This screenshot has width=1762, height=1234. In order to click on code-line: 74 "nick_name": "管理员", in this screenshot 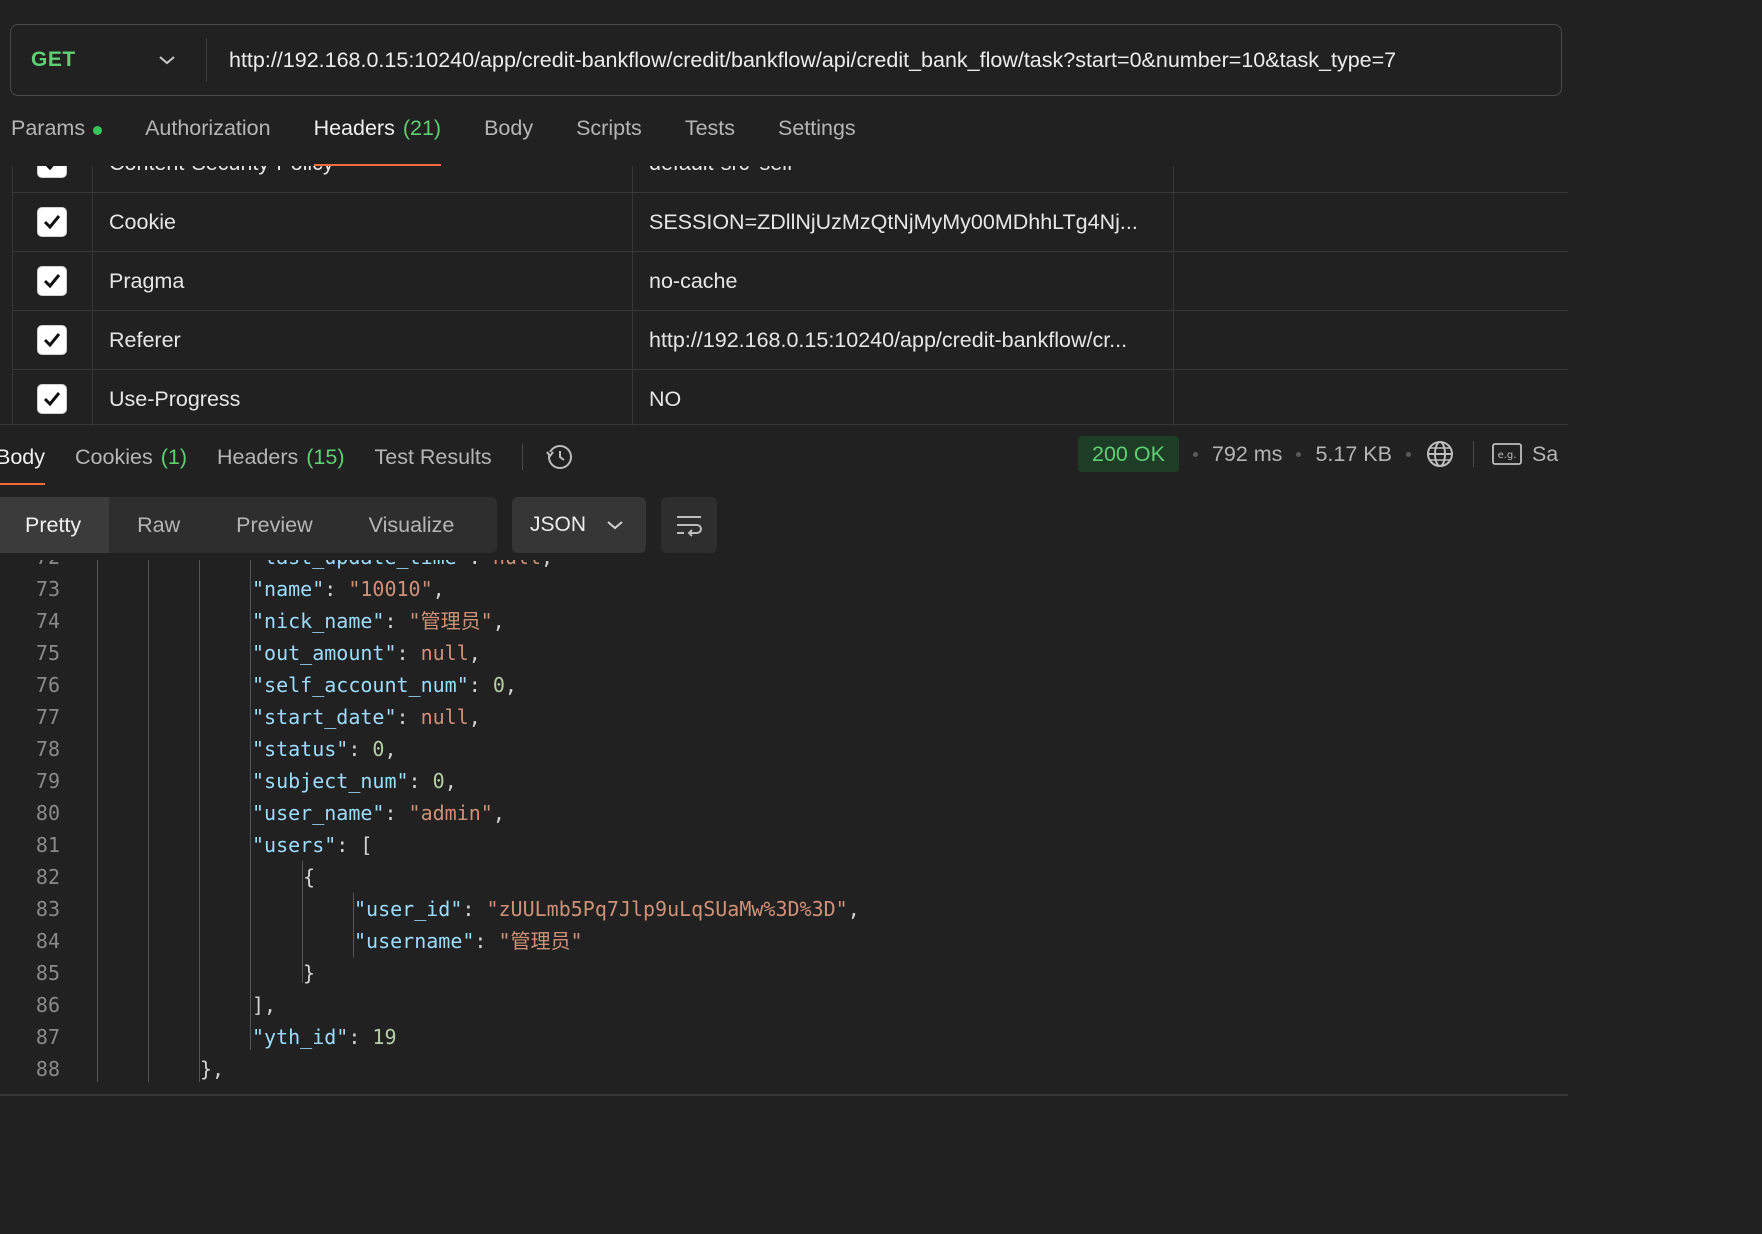, I will do `click(784, 621)`.